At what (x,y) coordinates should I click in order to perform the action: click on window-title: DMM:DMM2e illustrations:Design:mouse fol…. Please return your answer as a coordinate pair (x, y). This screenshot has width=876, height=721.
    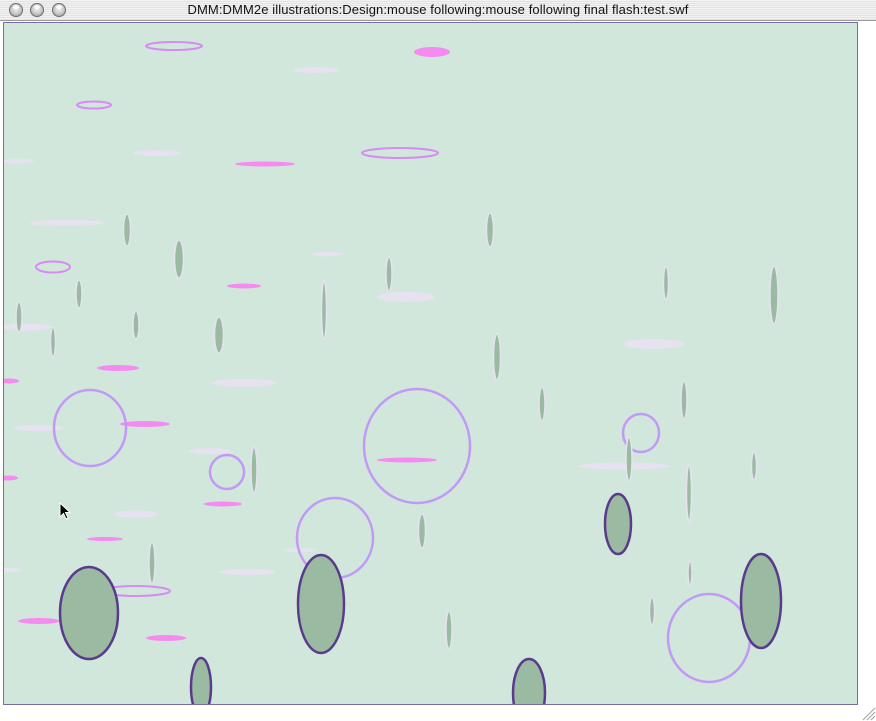
    Looking at the image, I should click on (438, 9).